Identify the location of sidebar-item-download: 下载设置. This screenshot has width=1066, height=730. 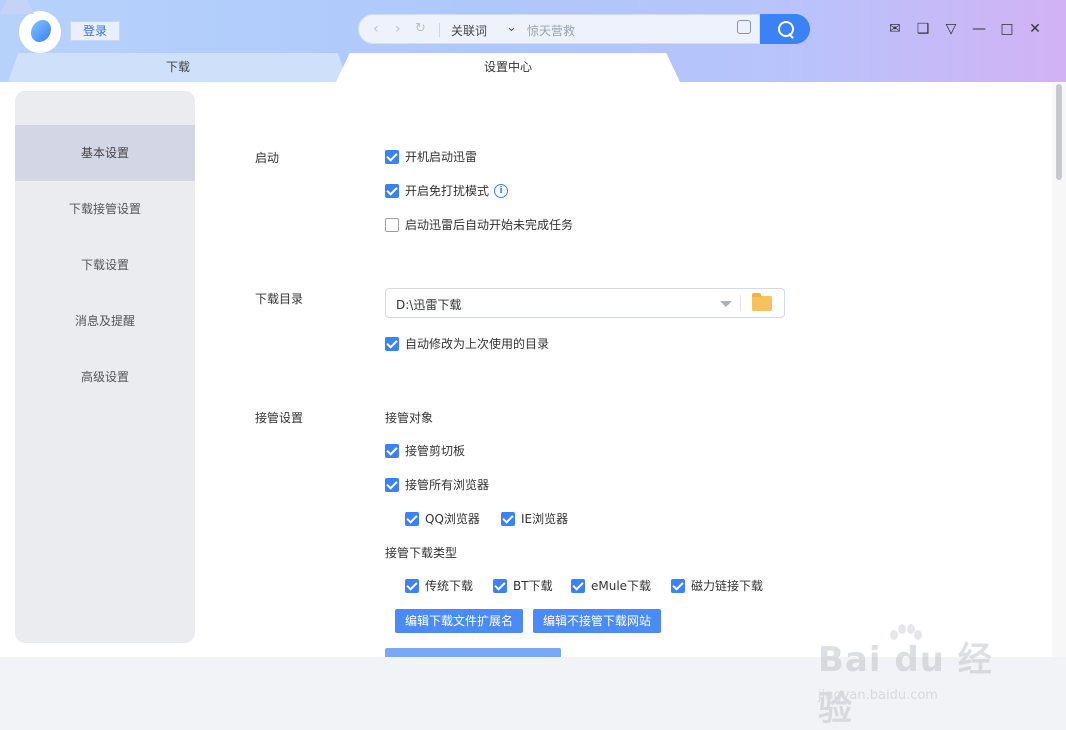
(105, 265).